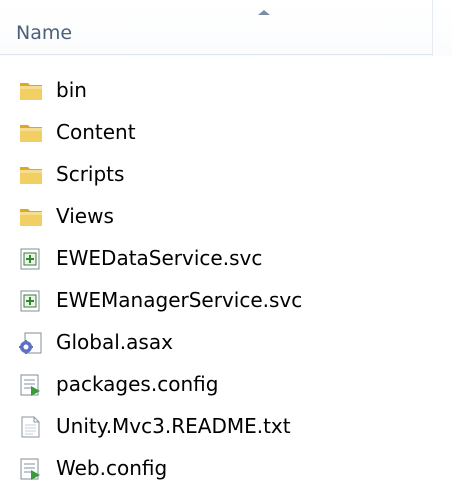 The width and height of the screenshot is (452, 490). What do you see at coordinates (226, 133) in the screenshot?
I see `file-row-content: Content` at bounding box center [226, 133].